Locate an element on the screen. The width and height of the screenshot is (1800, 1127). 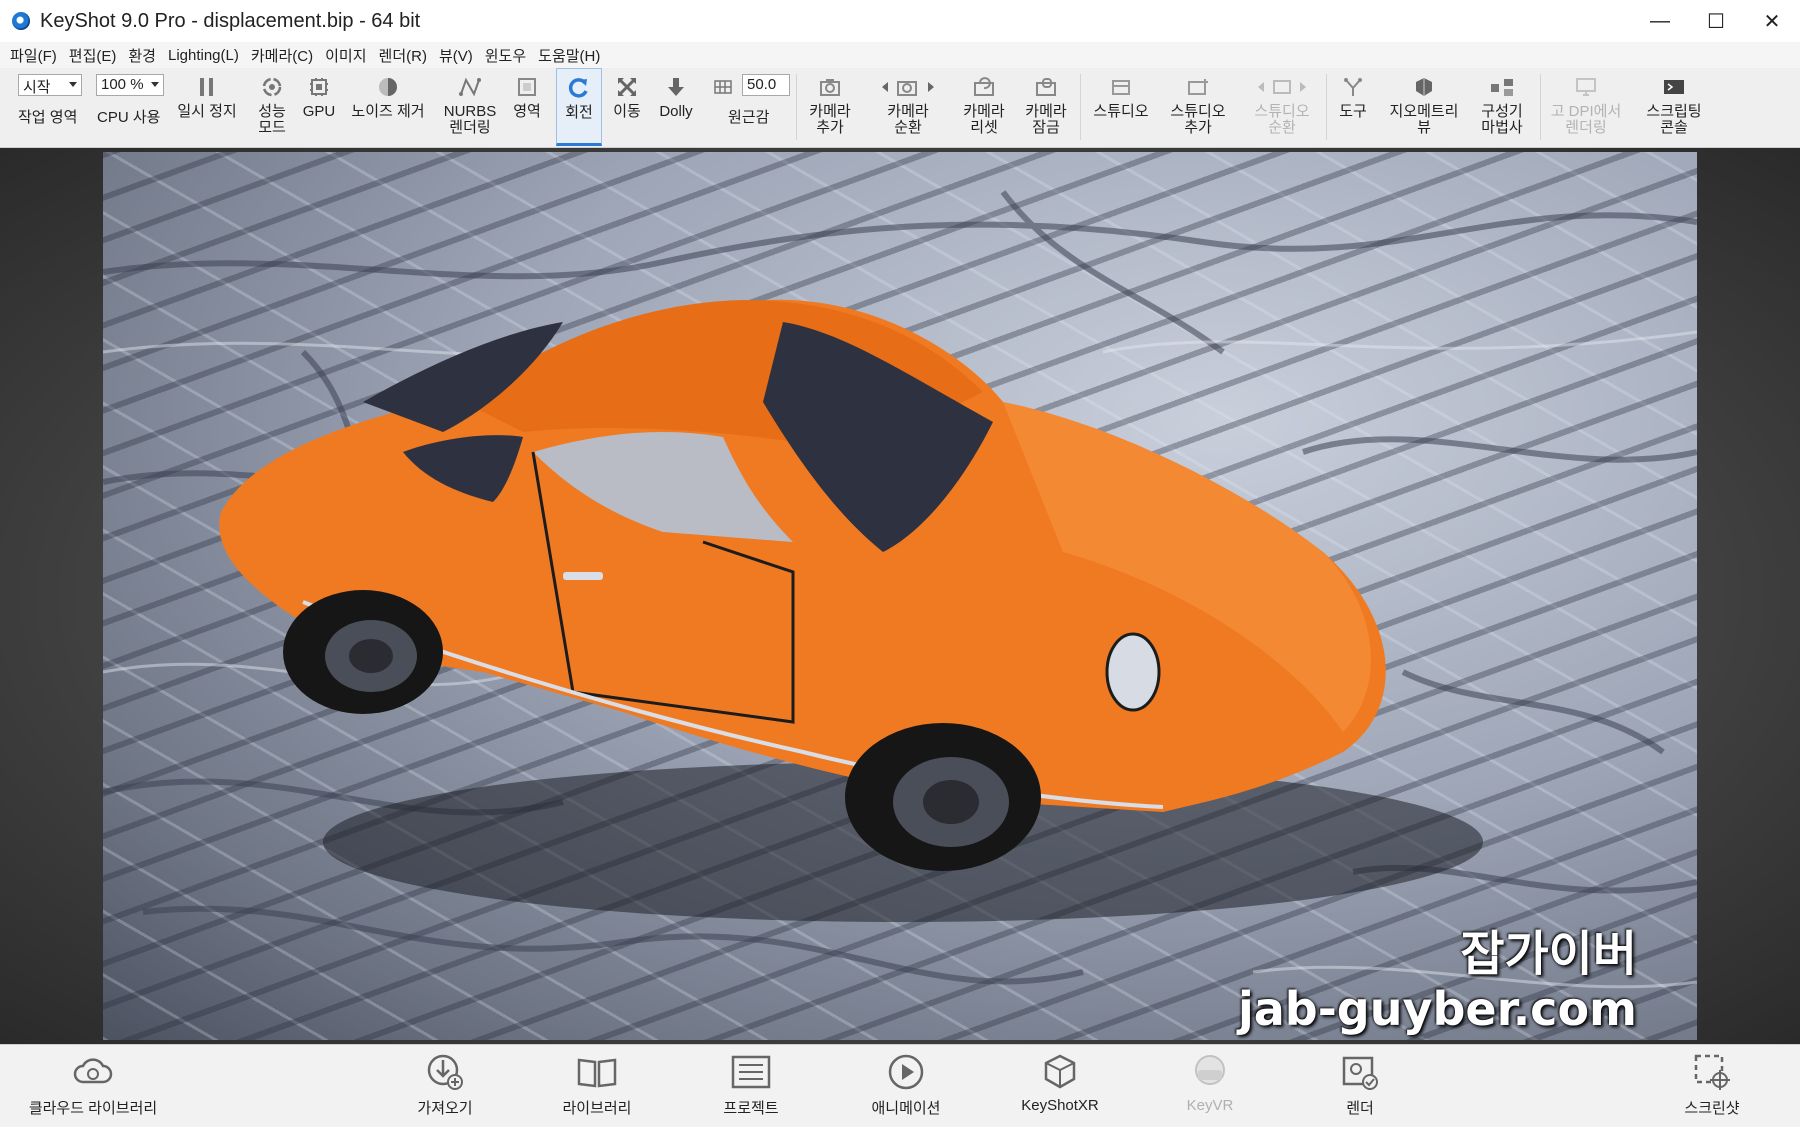
keyvr-button: KeyVR is located at coordinates (1210, 1087).